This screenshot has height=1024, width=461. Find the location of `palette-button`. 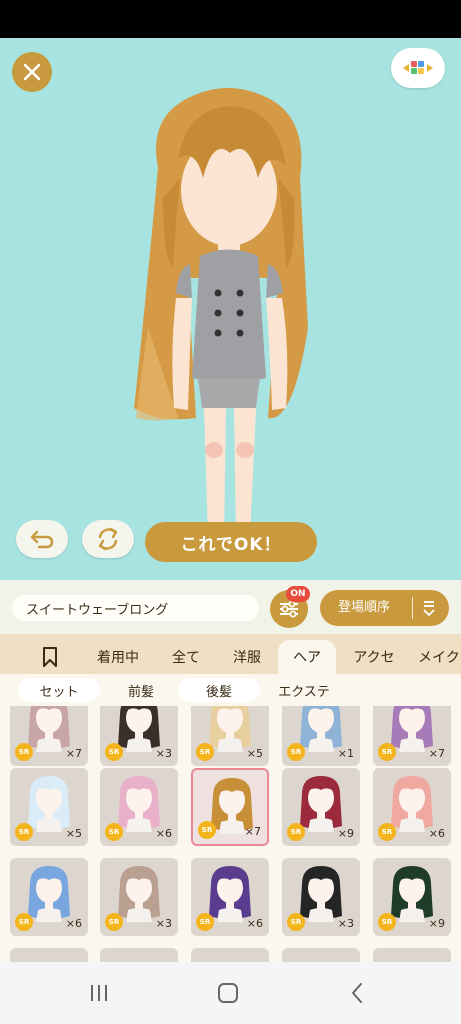

palette-button is located at coordinates (418, 68).